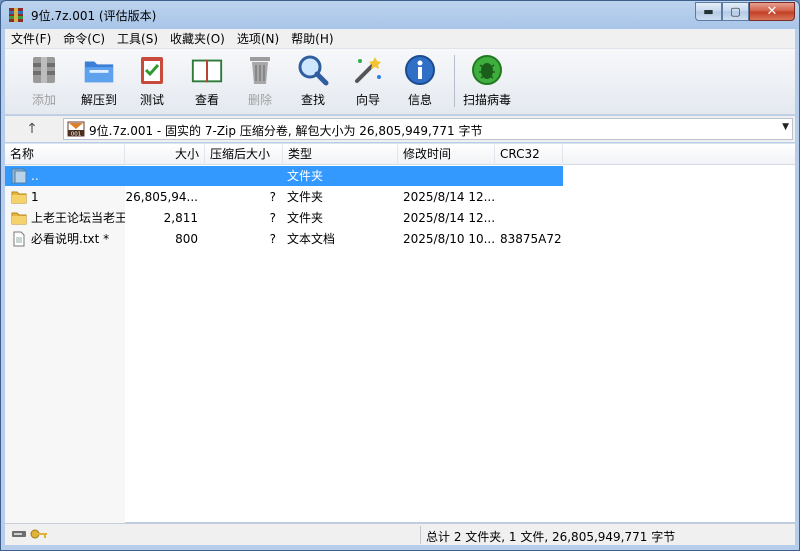 The height and width of the screenshot is (551, 800). I want to click on delete-trash-icon, so click(260, 70).